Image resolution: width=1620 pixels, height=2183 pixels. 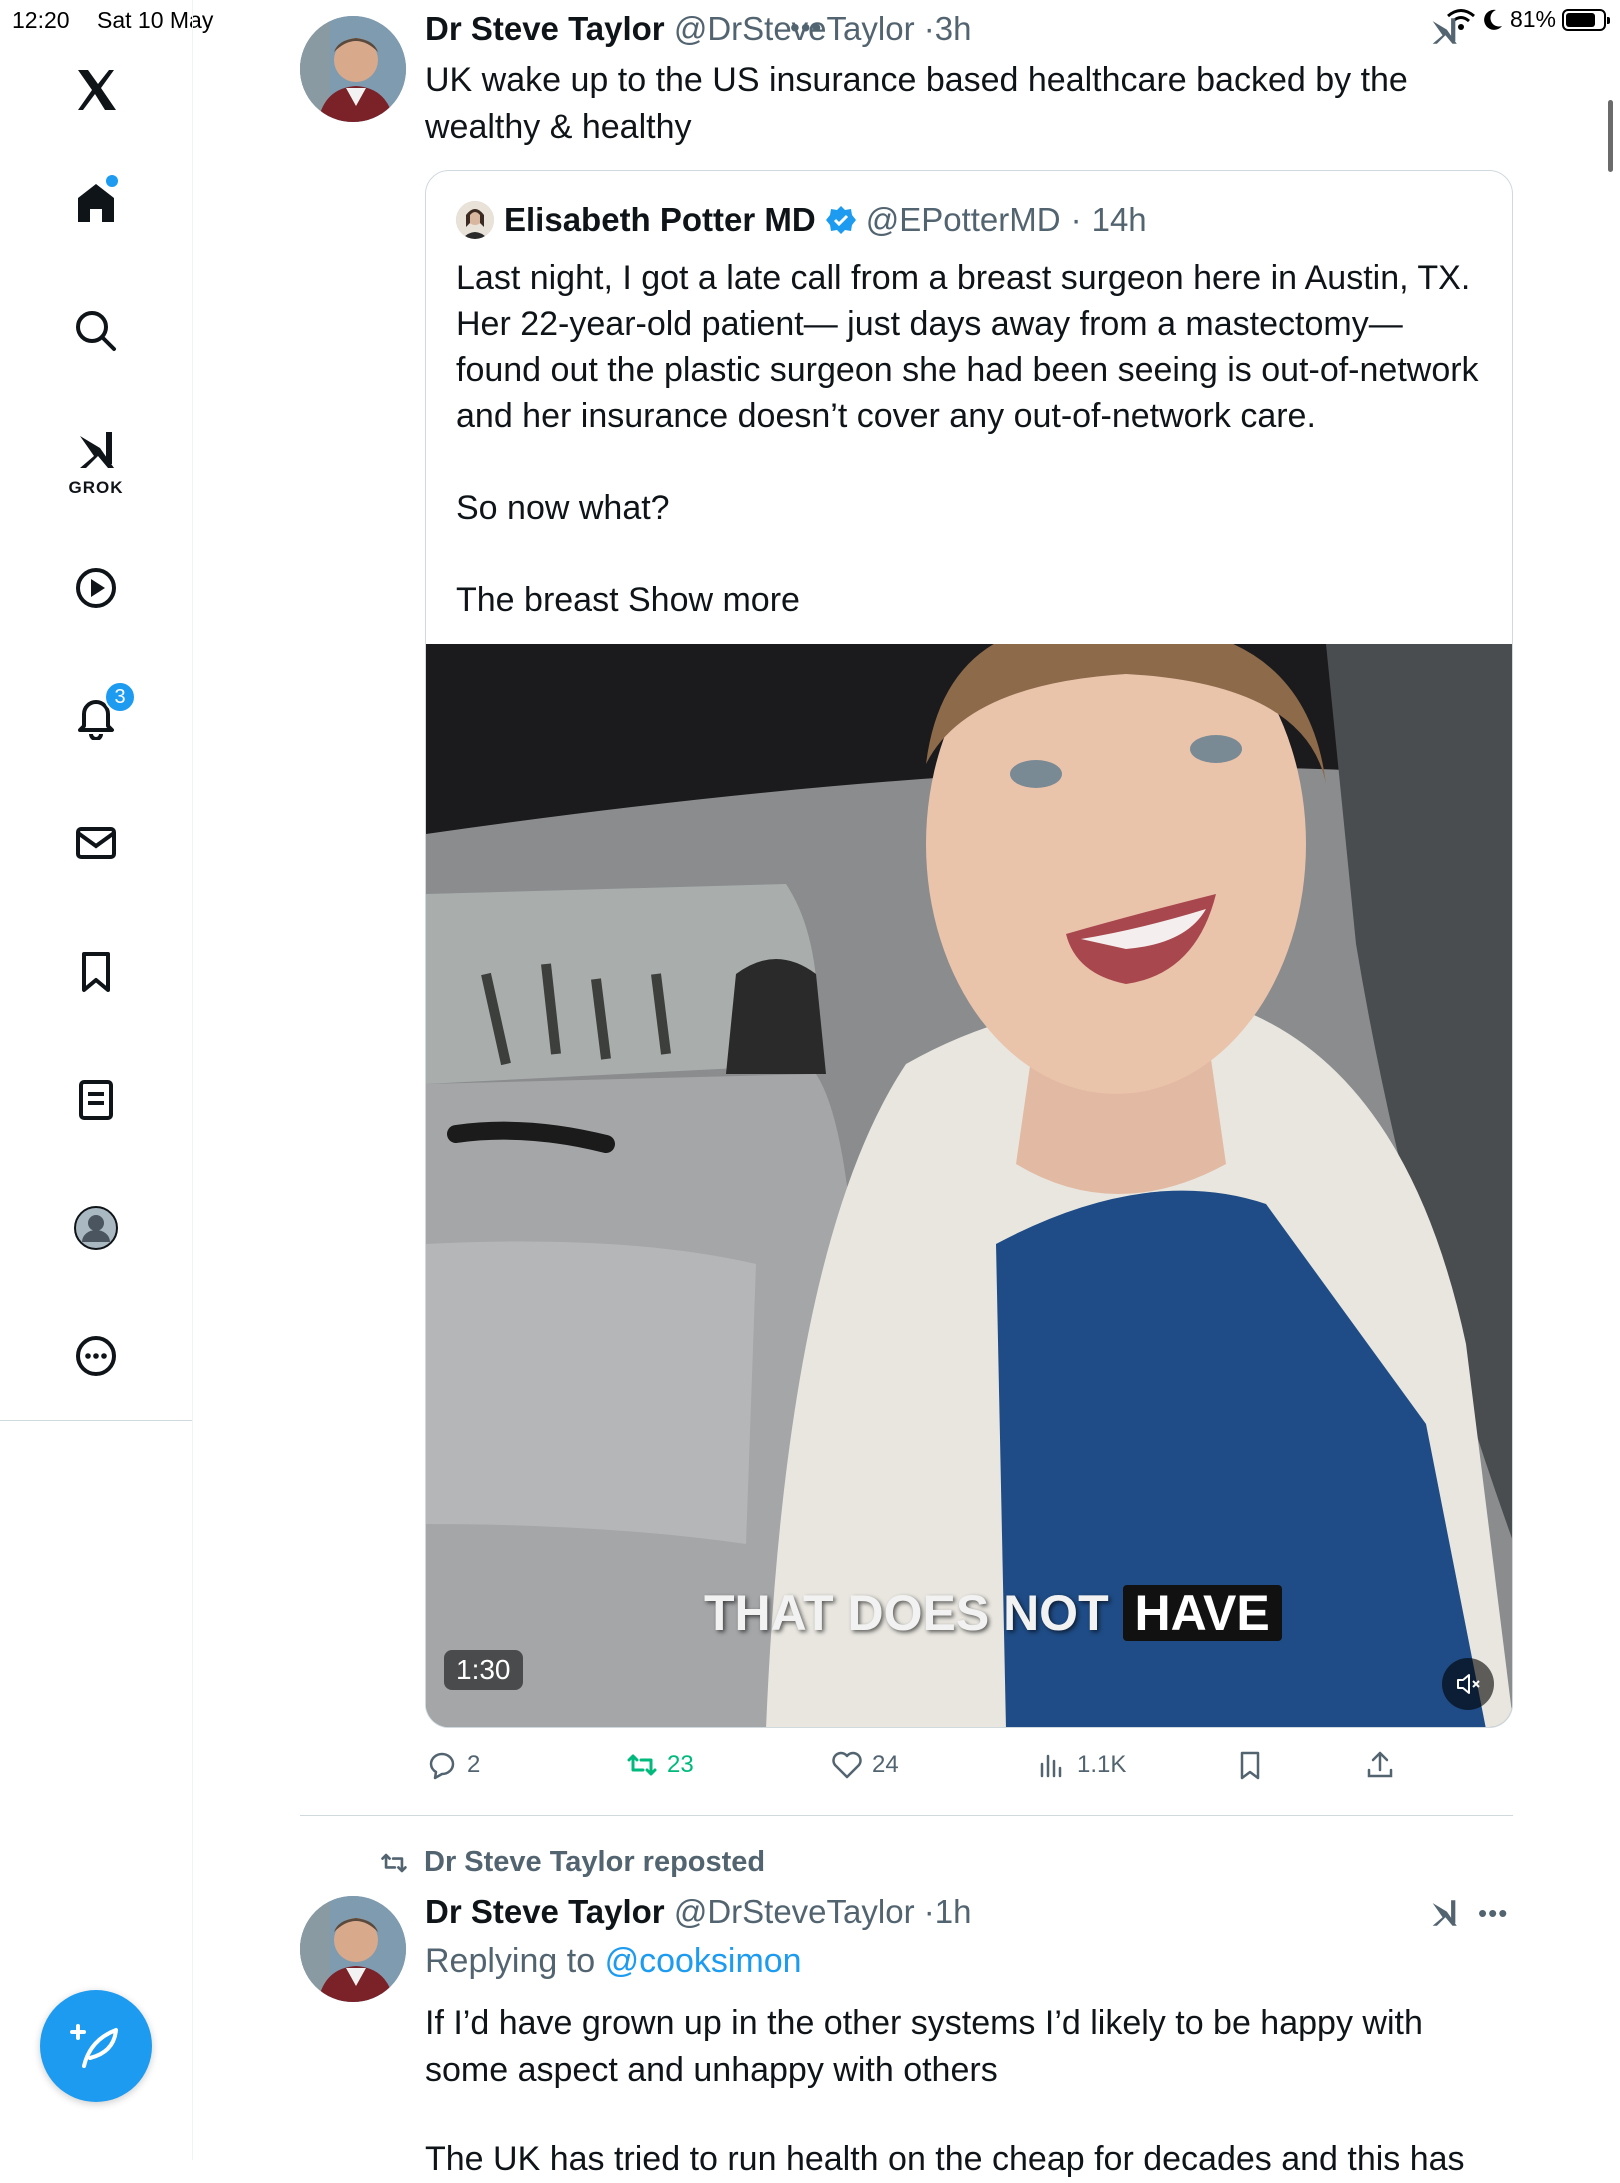 I want to click on share-button, so click(x=1380, y=1765).